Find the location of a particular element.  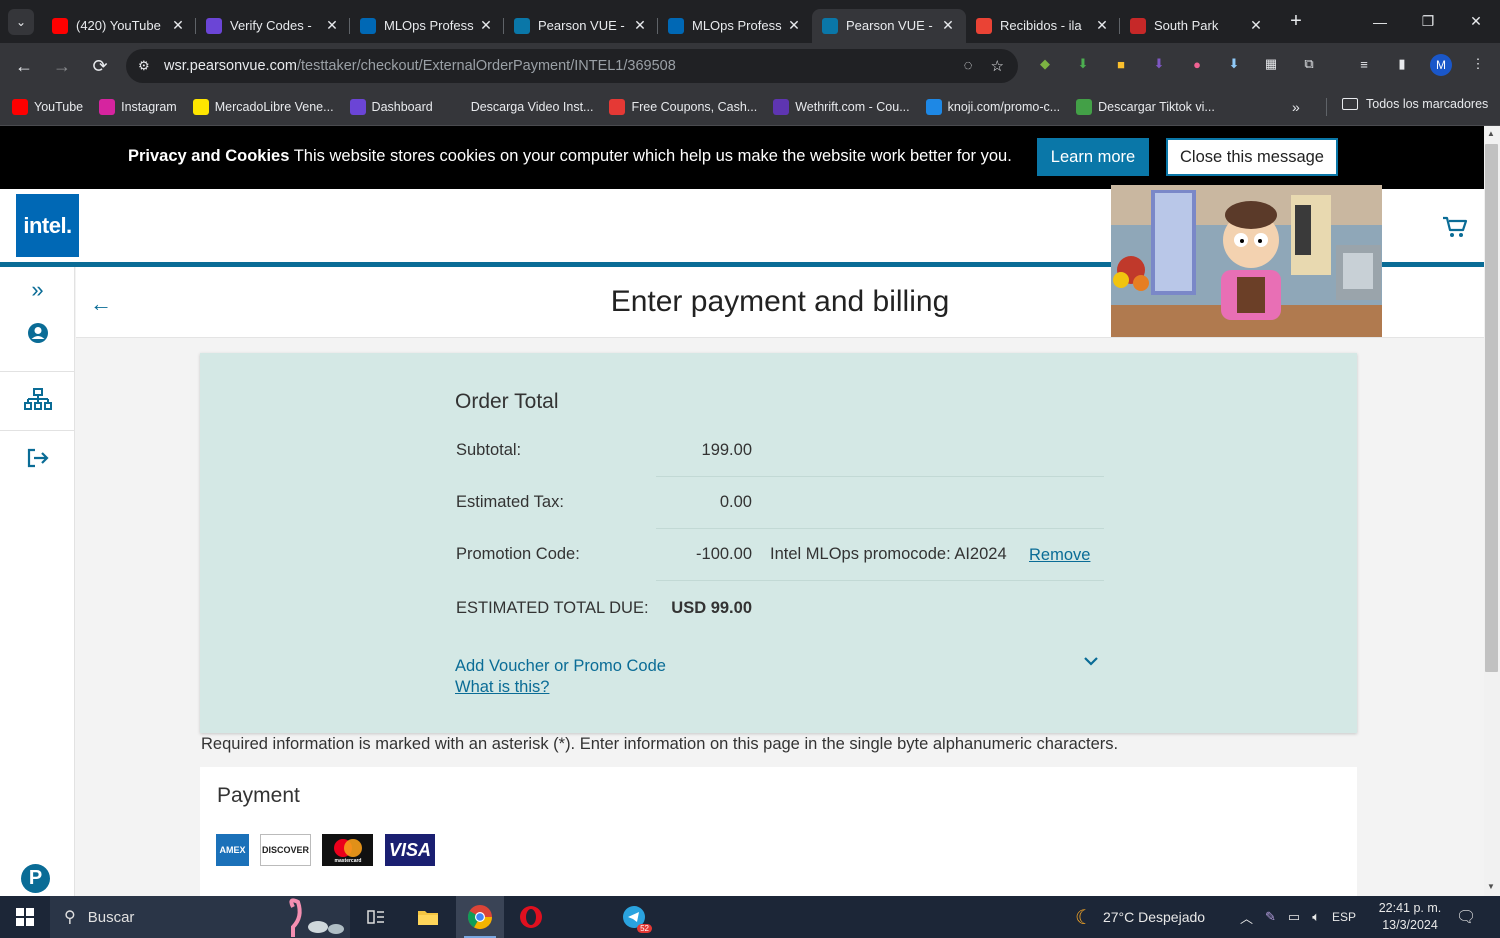

browser-tab: Recibidos - ila ✕ is located at coordinates (1043, 26).